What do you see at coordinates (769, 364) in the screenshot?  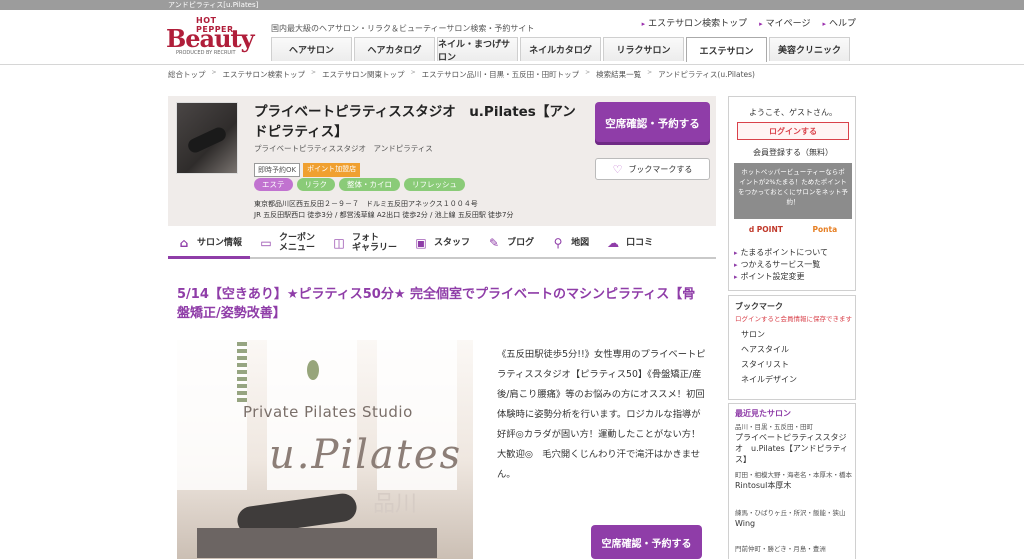 I see `bookmark-item-stylist: スタイリスト` at bounding box center [769, 364].